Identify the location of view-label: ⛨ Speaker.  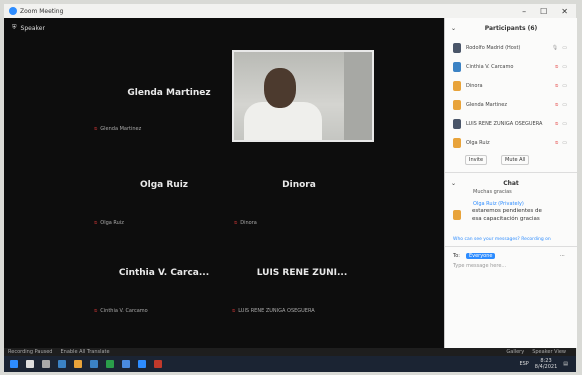
(28, 28).